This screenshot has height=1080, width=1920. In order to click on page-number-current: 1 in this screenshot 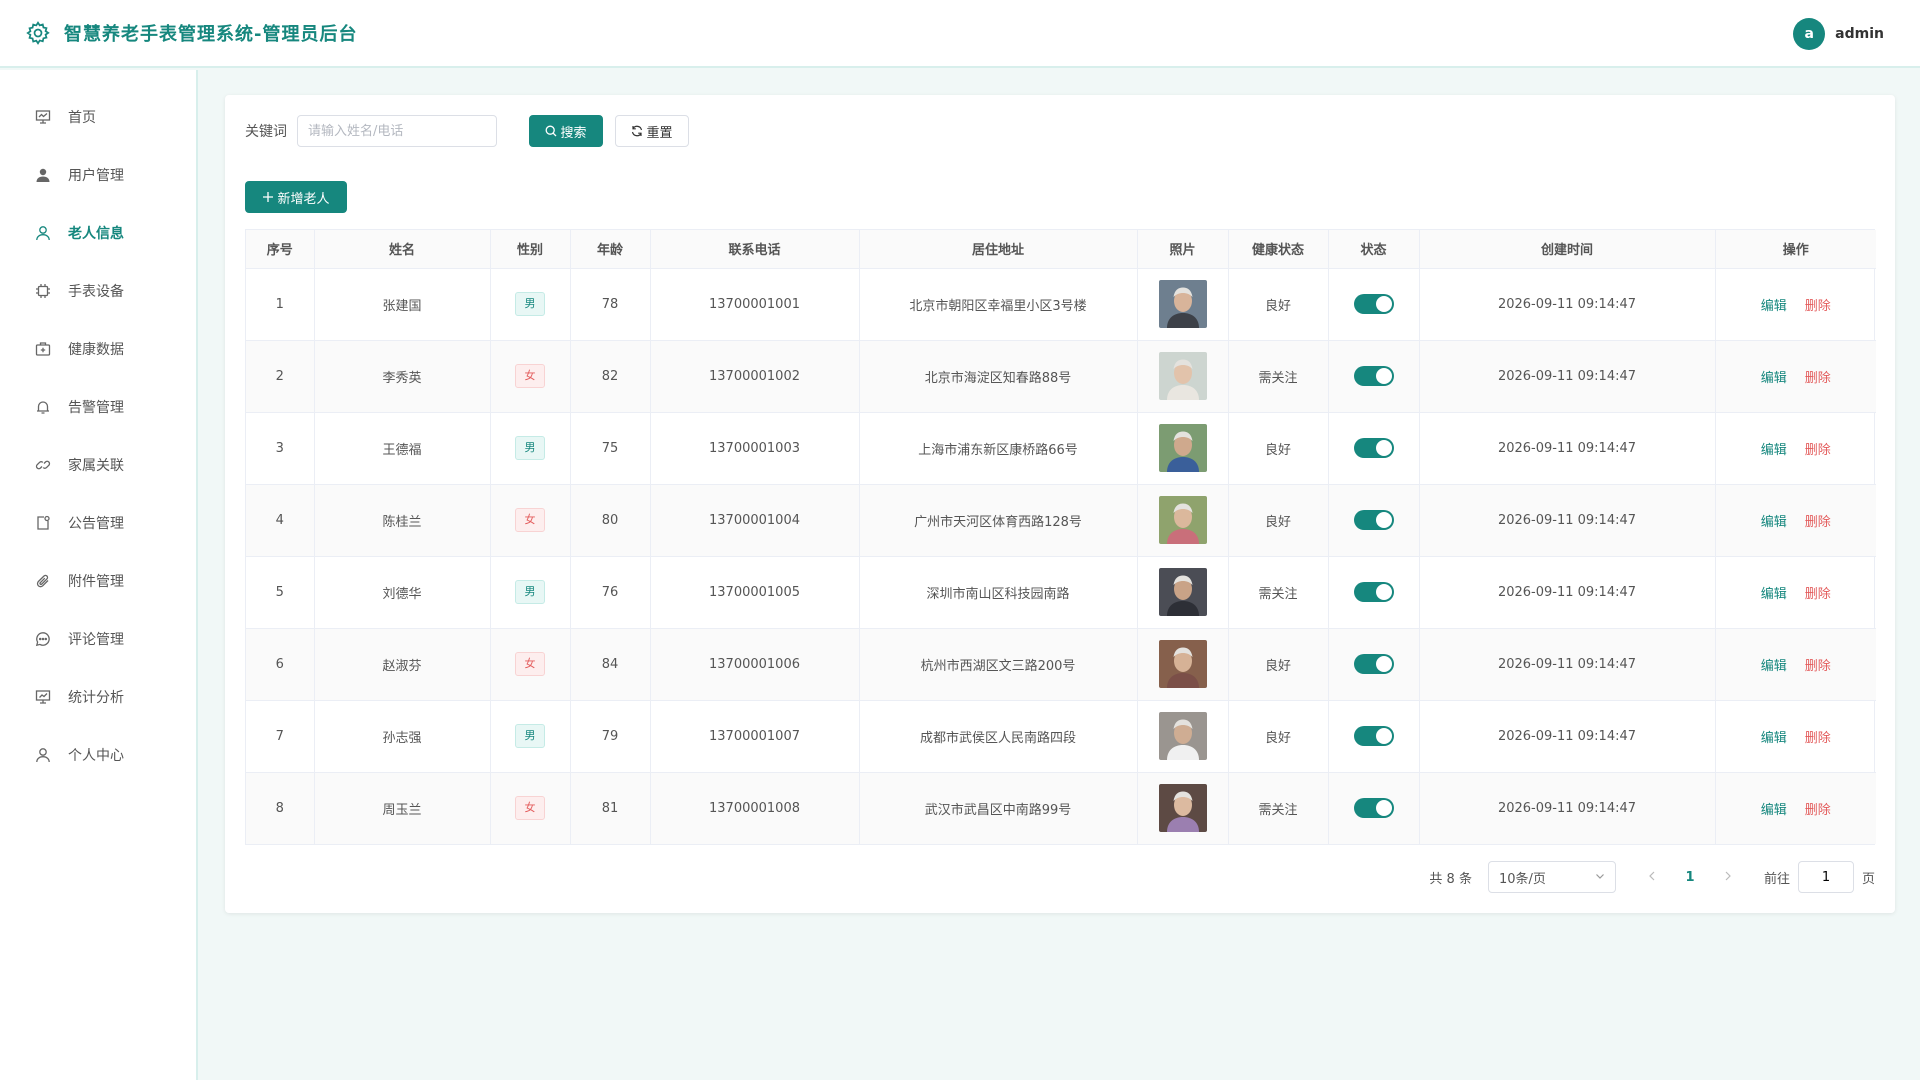, I will do `click(1690, 877)`.